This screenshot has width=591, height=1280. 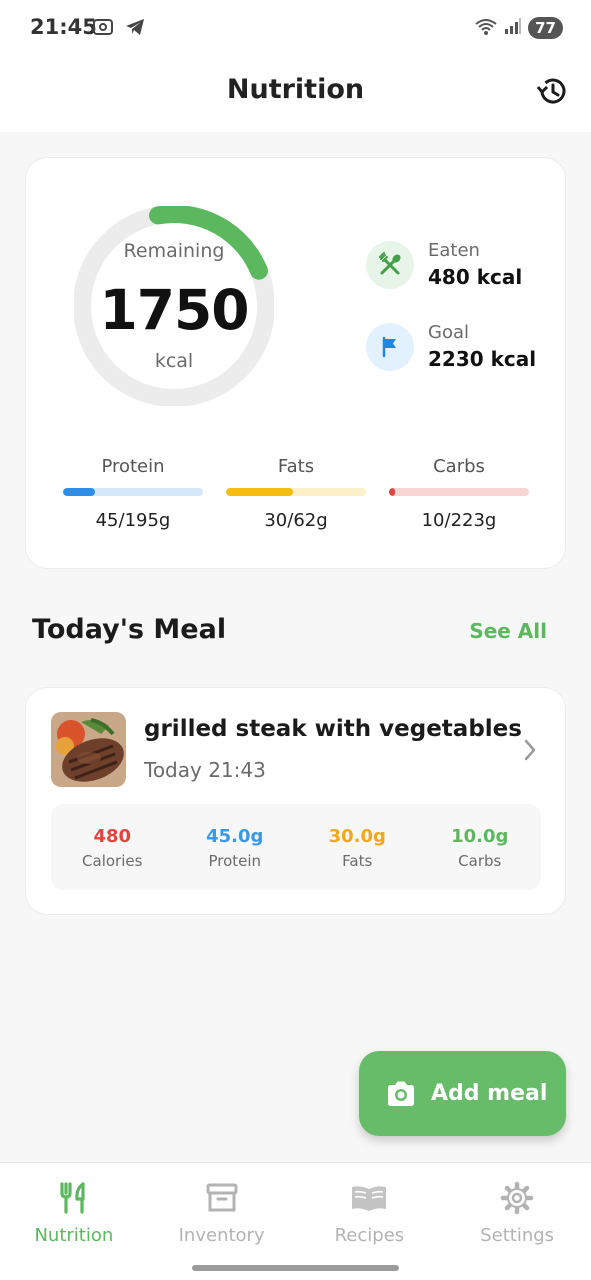 I want to click on eaten-icon-badge, so click(x=390, y=264).